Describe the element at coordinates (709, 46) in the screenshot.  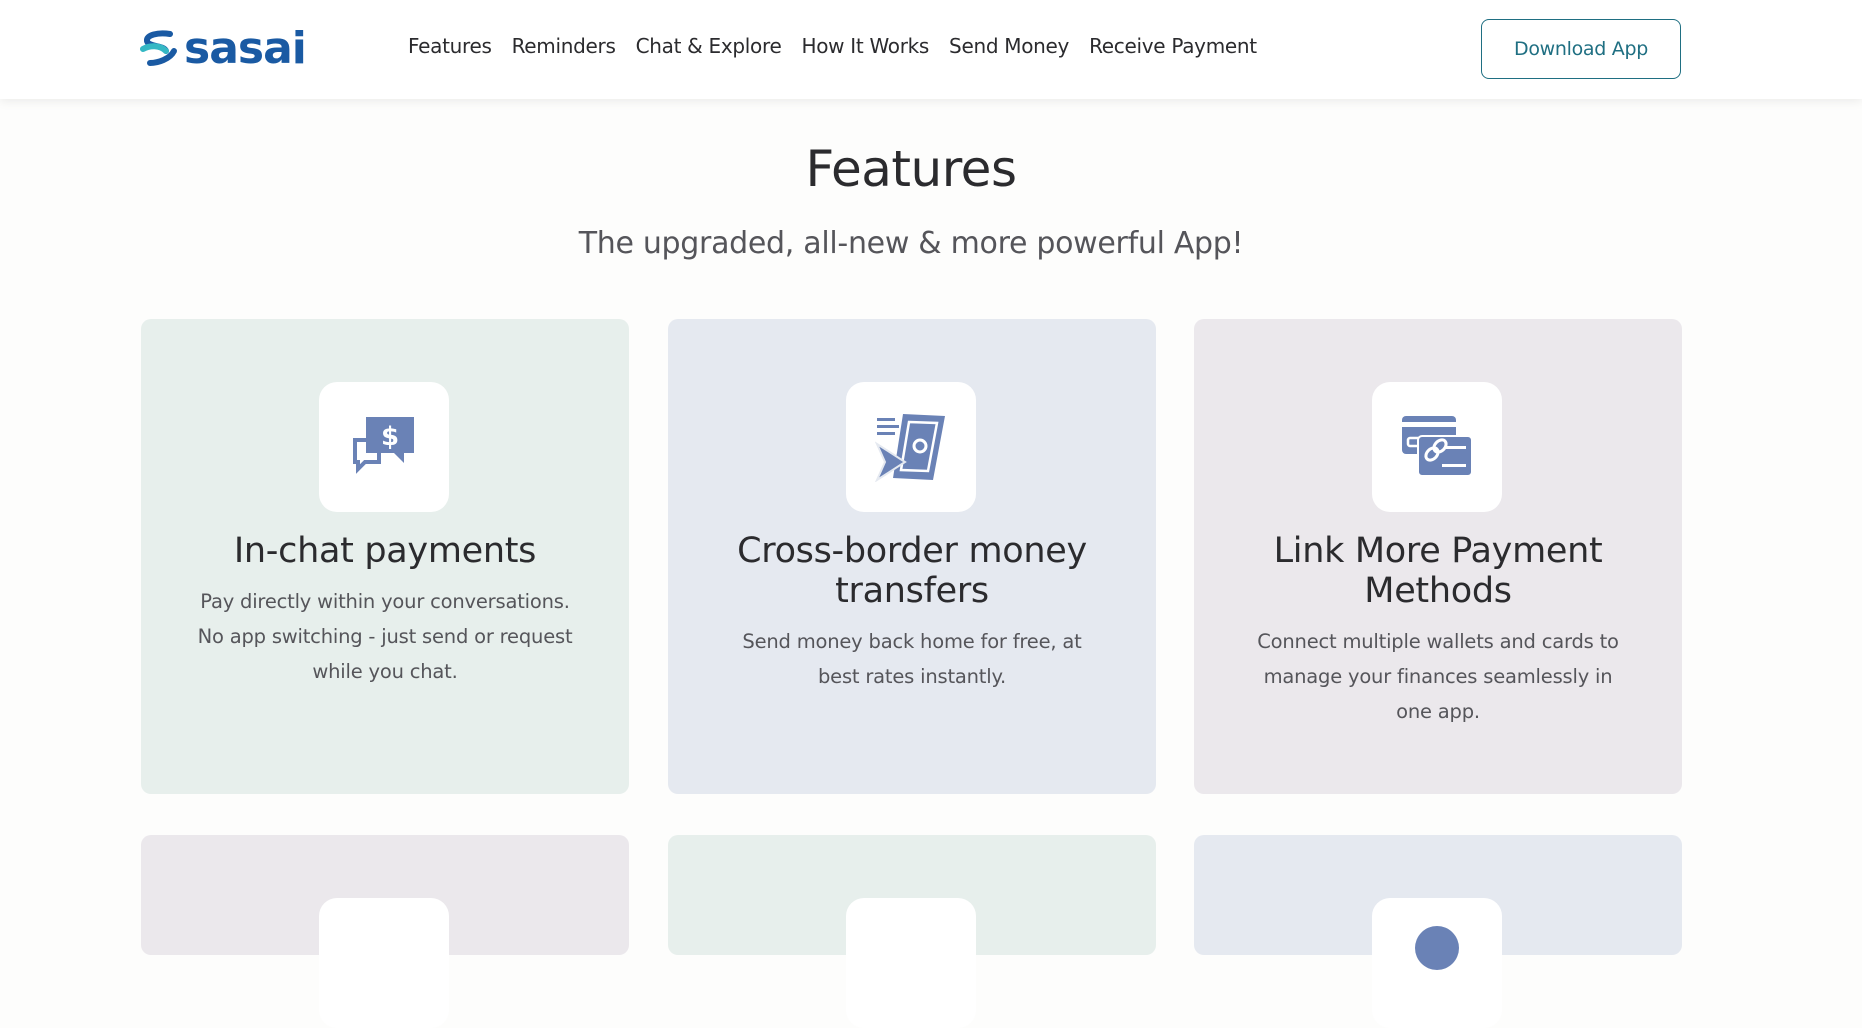
I see `nav-item-chat-explore: Chat & Explore` at that location.